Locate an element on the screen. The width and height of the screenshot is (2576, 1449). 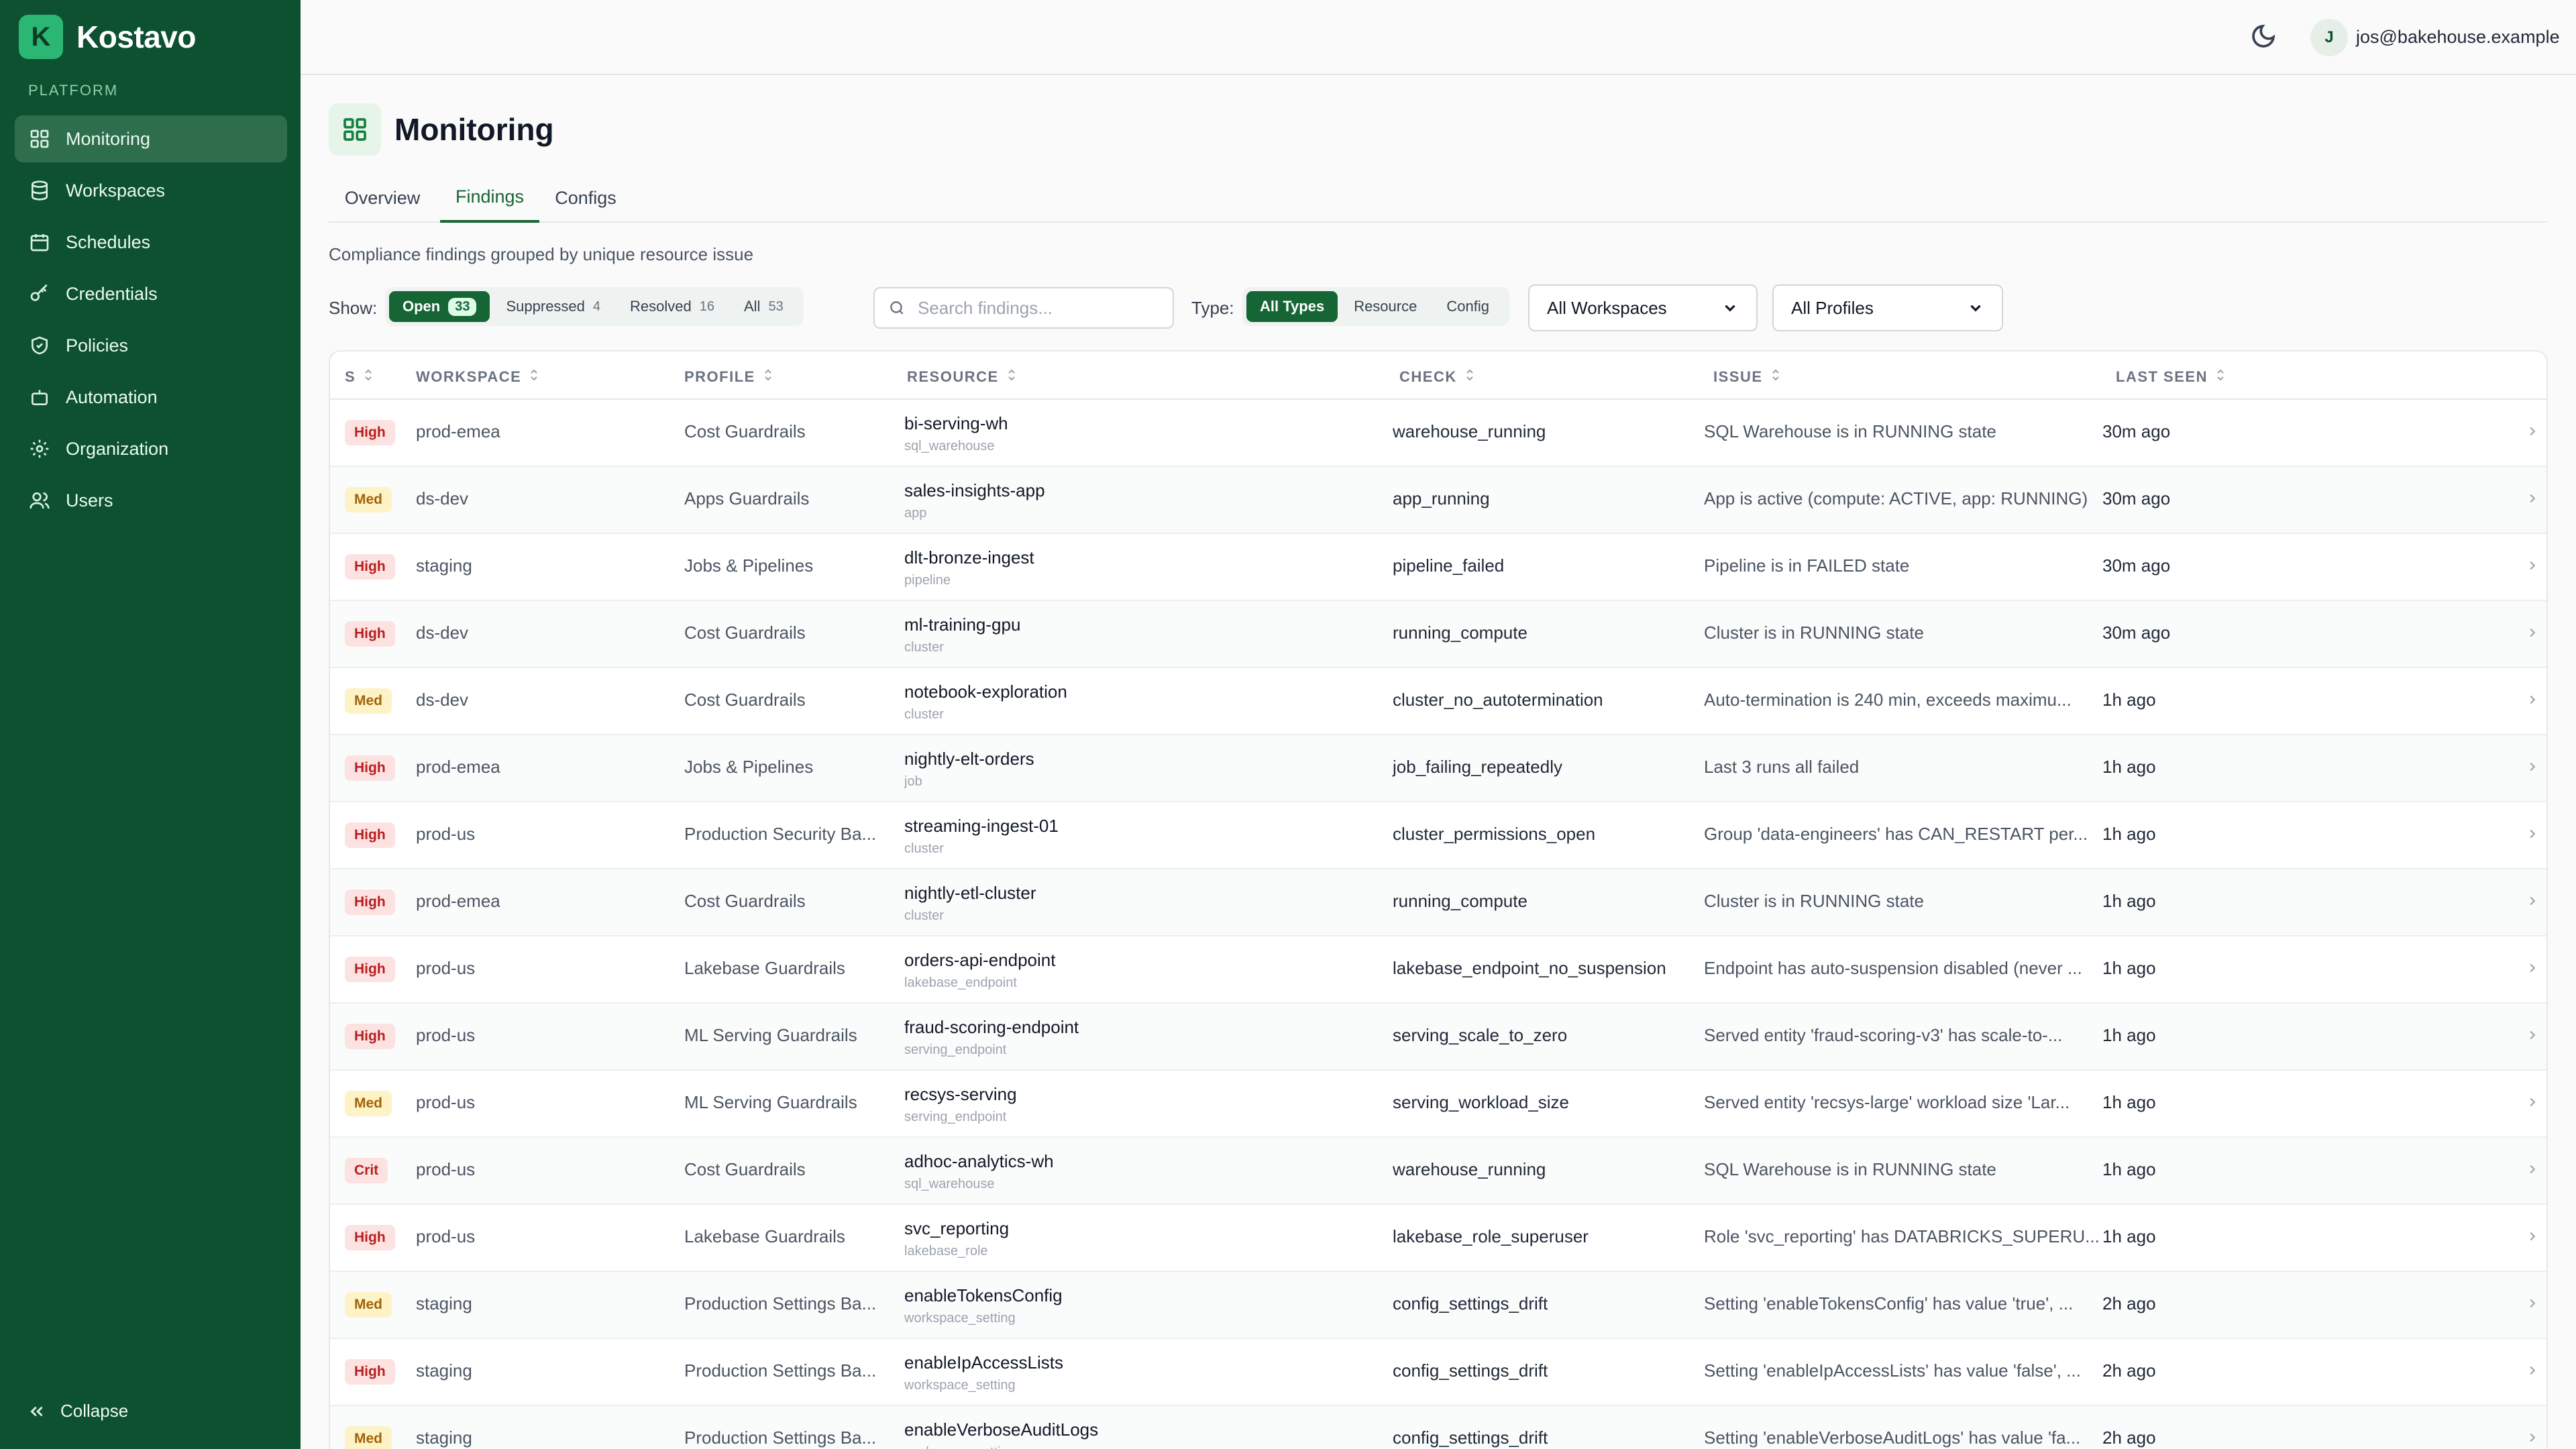
issue-cell: Cluster is in RUNNING state is located at coordinates (1814, 901).